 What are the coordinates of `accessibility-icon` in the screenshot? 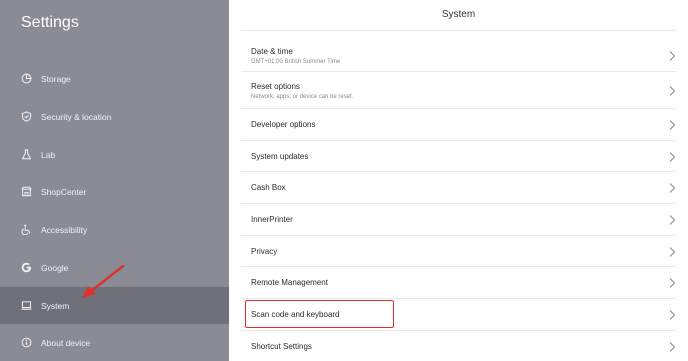 It's located at (26, 229).